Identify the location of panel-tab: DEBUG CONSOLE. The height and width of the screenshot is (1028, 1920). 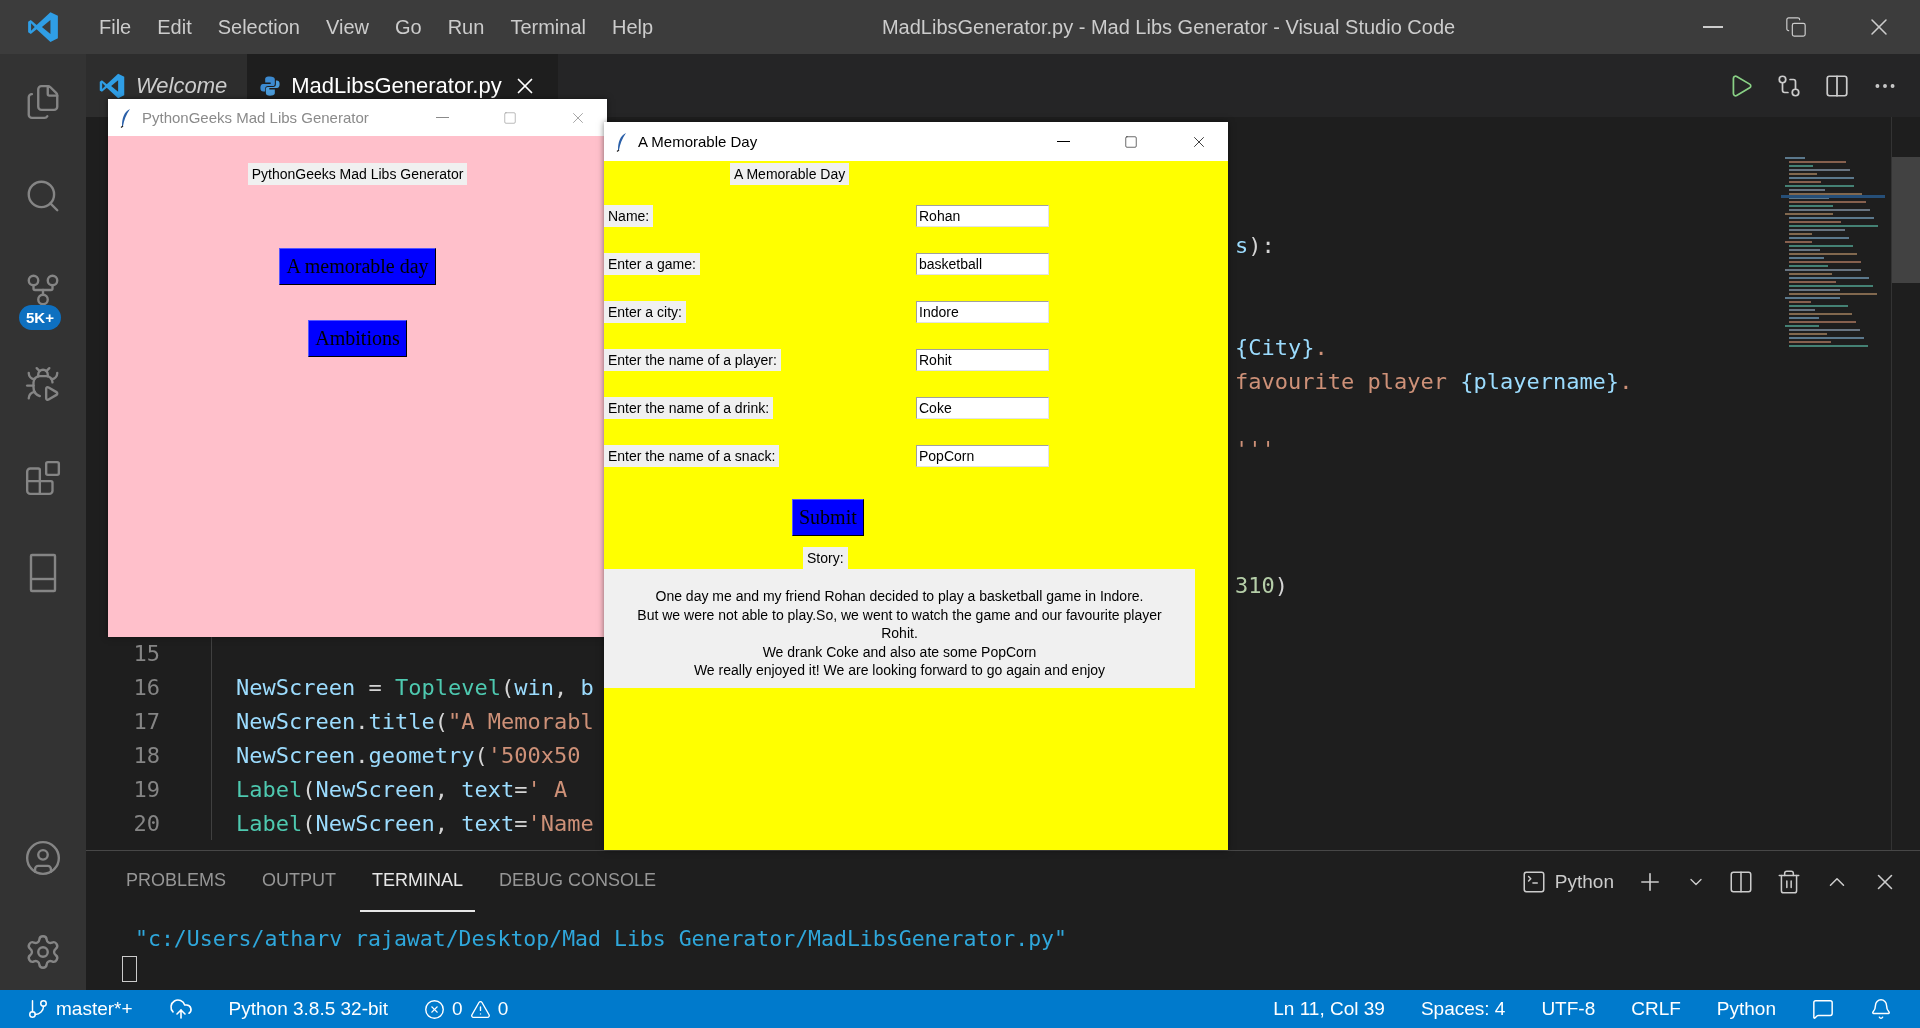
(578, 881).